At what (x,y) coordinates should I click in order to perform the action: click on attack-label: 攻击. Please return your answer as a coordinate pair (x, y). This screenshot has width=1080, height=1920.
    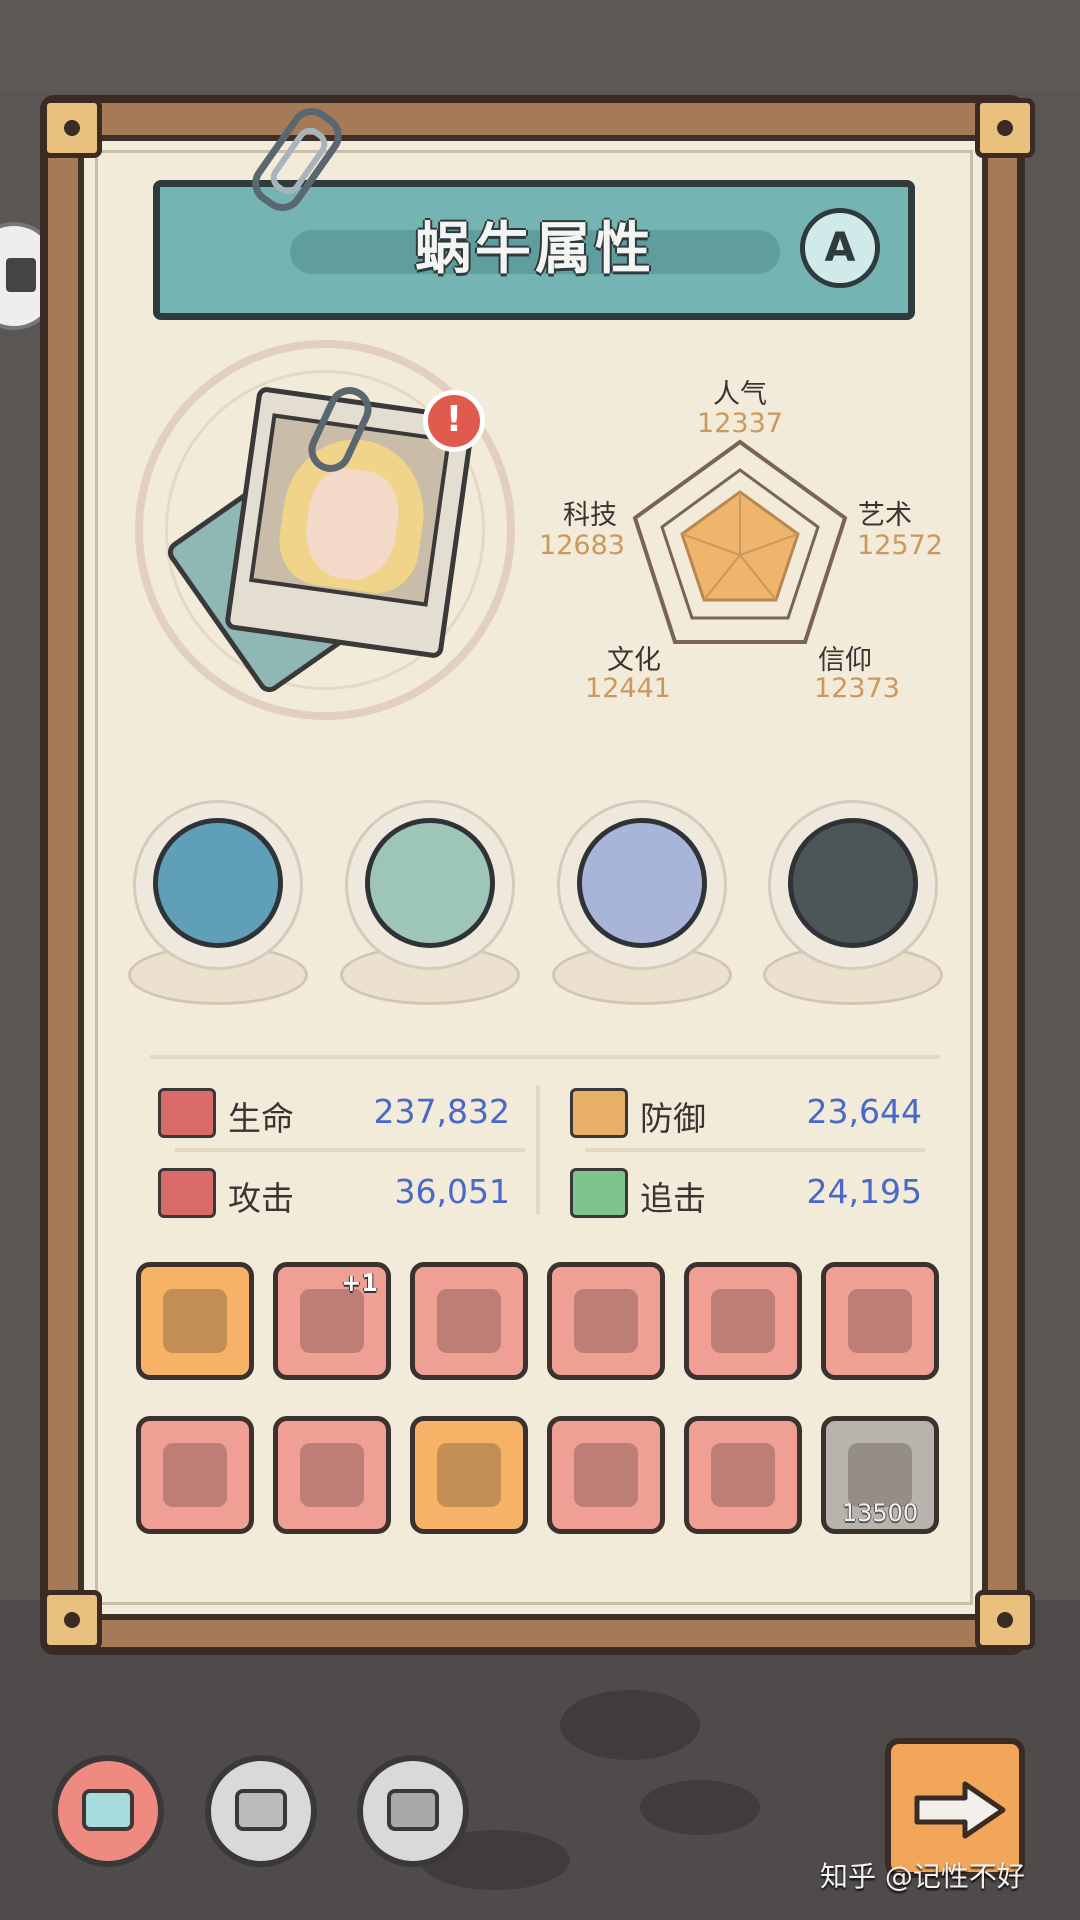
    Looking at the image, I should click on (261, 1198).